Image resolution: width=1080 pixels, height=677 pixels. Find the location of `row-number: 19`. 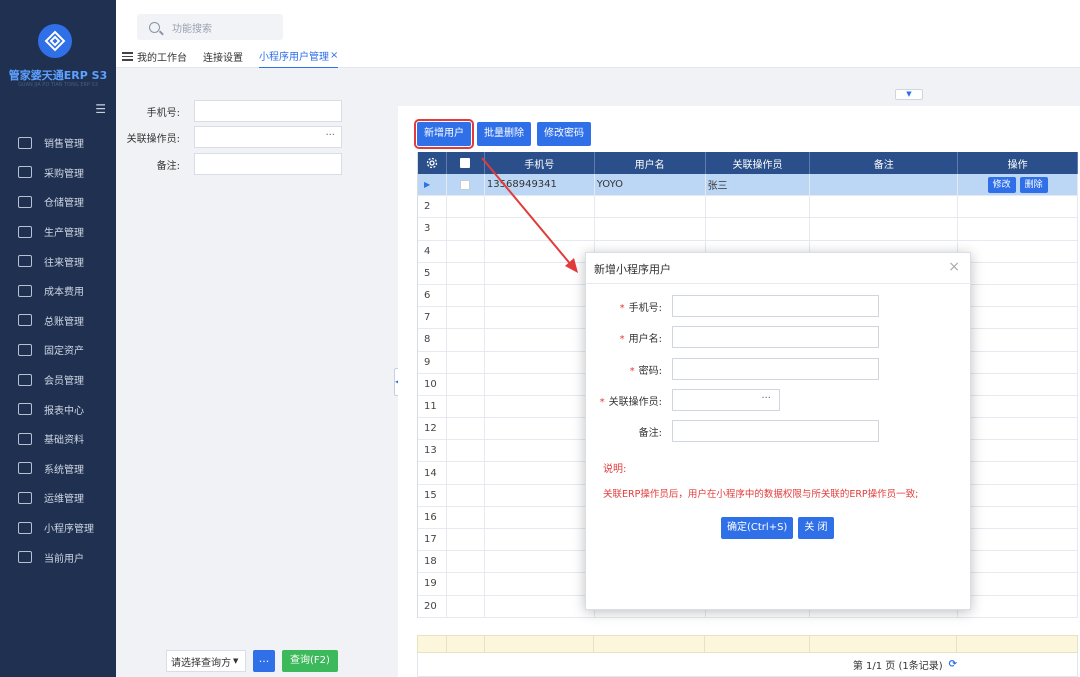

row-number: 19 is located at coordinates (432, 584).